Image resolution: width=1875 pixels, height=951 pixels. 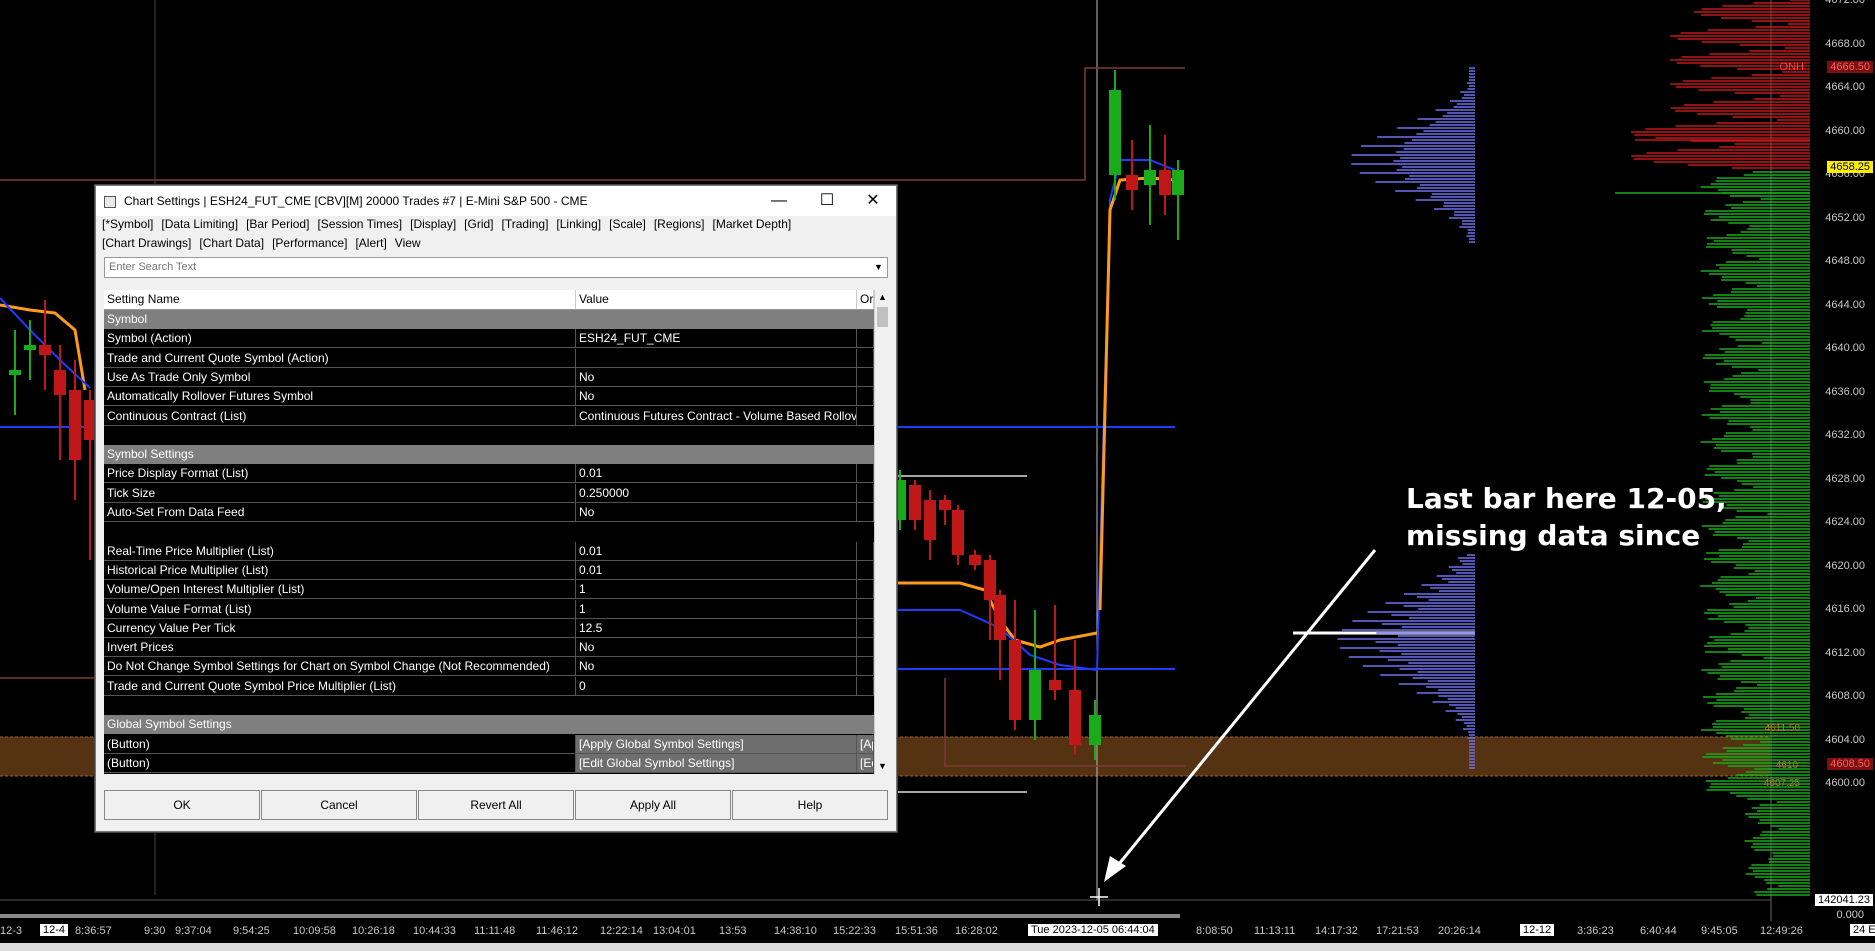 I want to click on settings-tab-2-1: [Chart Data], so click(x=231, y=243).